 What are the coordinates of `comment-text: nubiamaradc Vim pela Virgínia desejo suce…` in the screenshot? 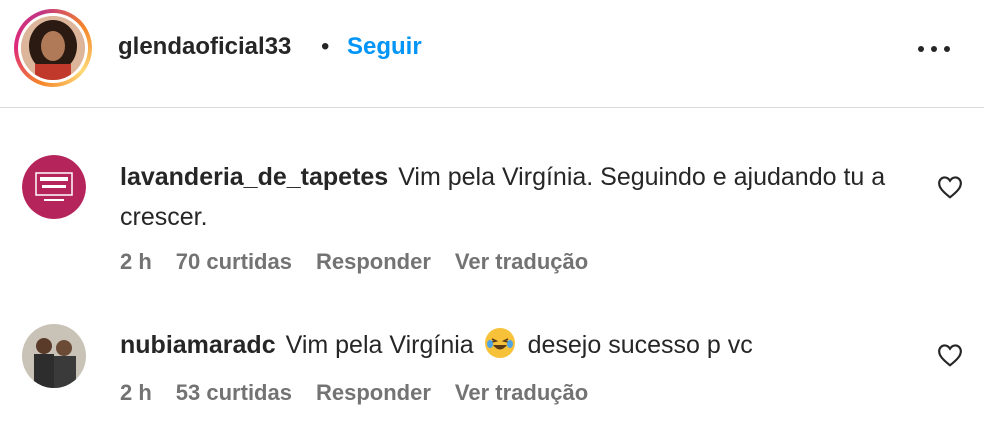 It's located at (515, 345).